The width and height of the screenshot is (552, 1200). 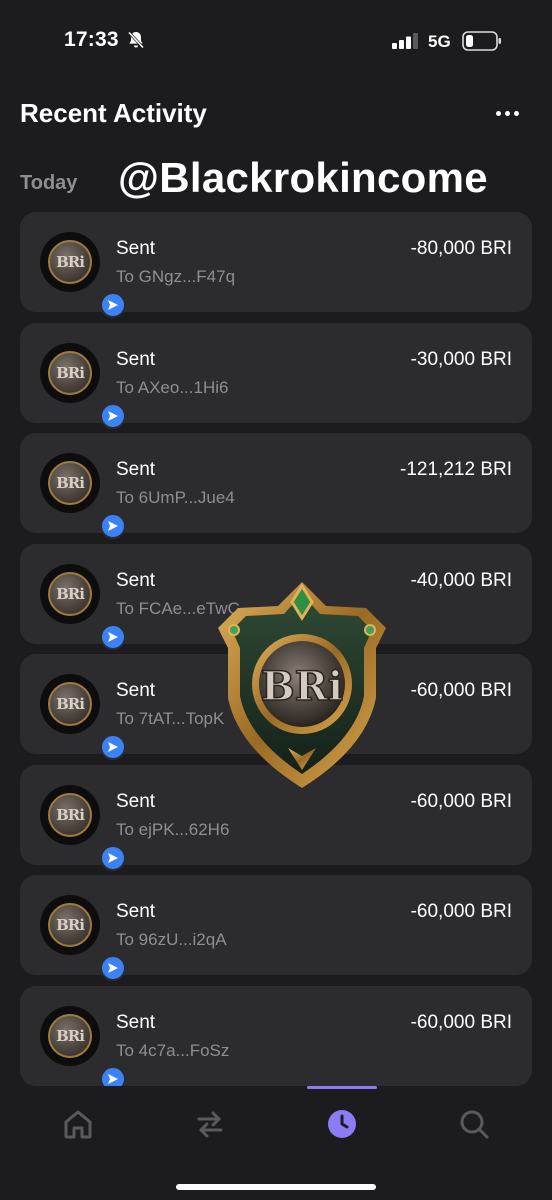 What do you see at coordinates (175, 497) in the screenshot?
I see `transaction-recipient: To 6UmP...Jue4` at bounding box center [175, 497].